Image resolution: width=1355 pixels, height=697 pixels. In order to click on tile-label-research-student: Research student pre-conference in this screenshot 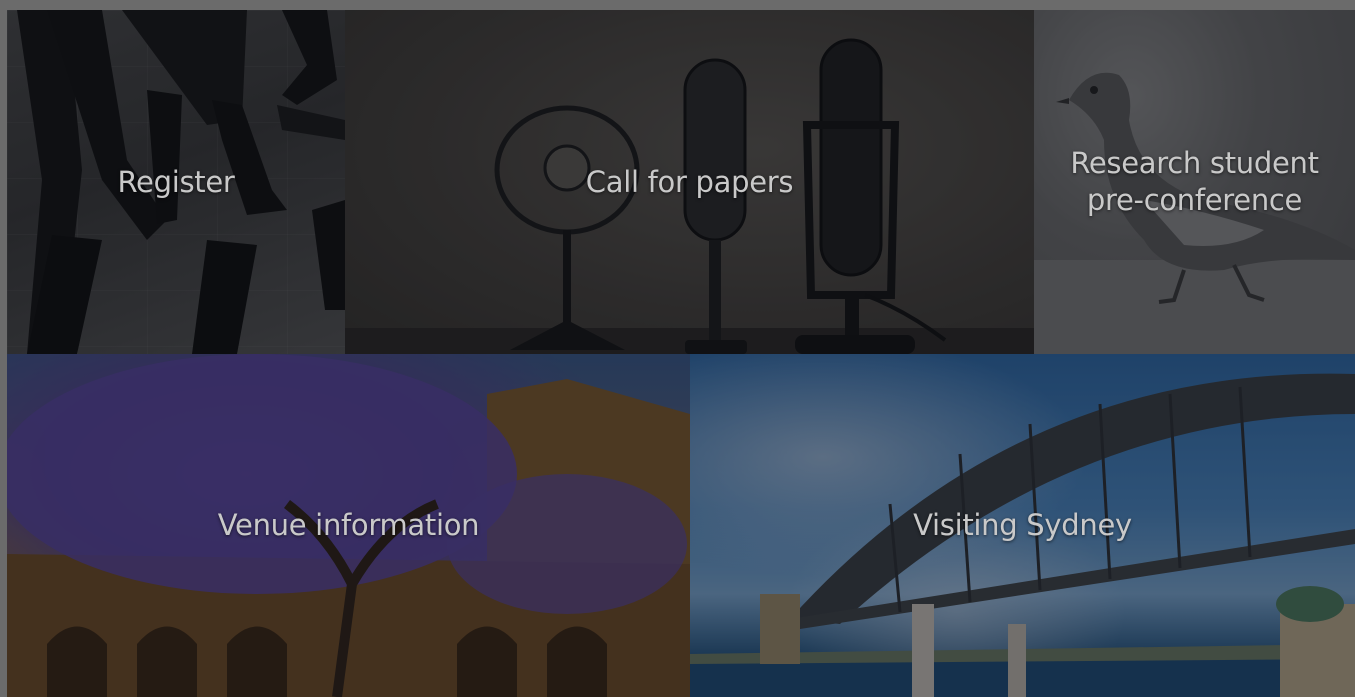, I will do `click(1194, 181)`.